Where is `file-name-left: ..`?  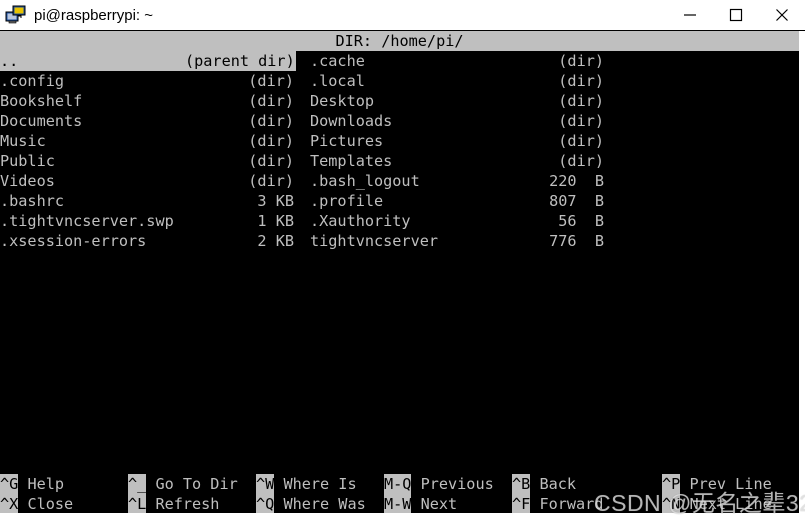
file-name-left: .. is located at coordinates (92, 61).